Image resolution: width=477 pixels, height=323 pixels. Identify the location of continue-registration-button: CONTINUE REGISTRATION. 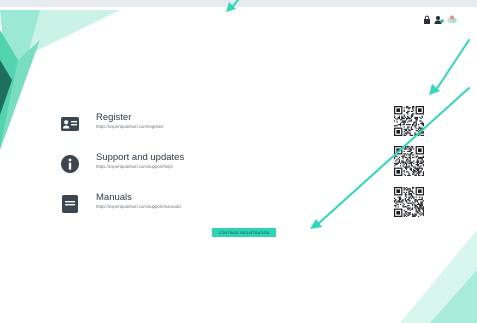
(244, 232).